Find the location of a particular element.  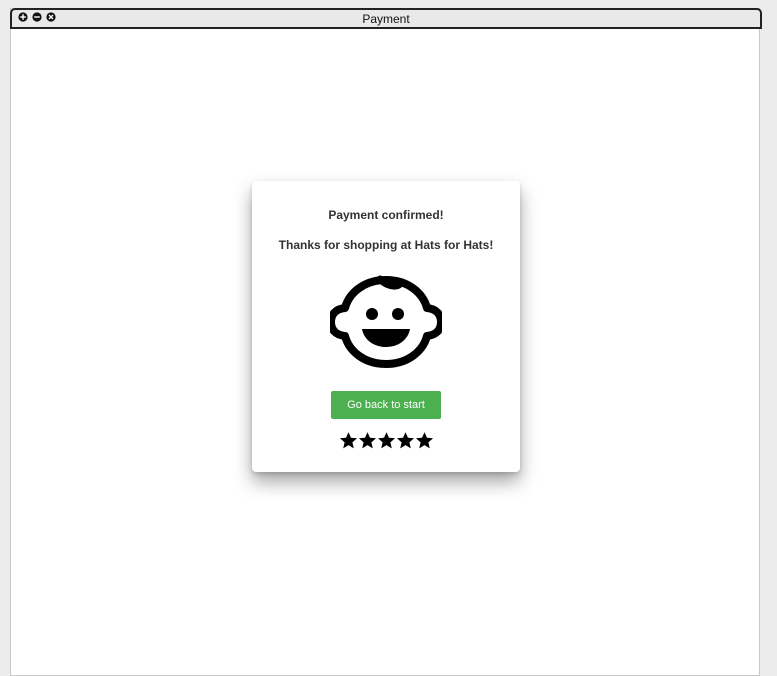

baby-face-icon is located at coordinates (386, 321).